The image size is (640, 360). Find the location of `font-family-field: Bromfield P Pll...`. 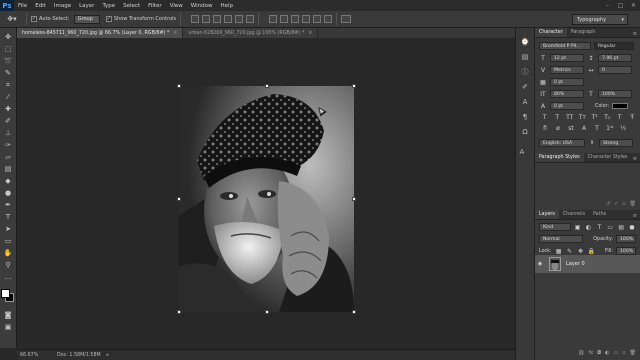

font-family-field: Bromfield P Pll... is located at coordinates (565, 46).